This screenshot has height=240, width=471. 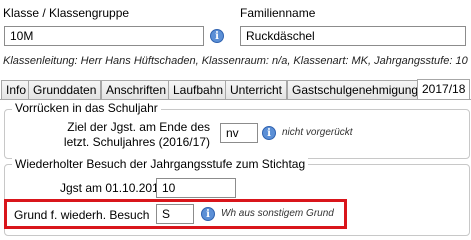 What do you see at coordinates (196, 188) in the screenshot?
I see `jgst-input: 10` at bounding box center [196, 188].